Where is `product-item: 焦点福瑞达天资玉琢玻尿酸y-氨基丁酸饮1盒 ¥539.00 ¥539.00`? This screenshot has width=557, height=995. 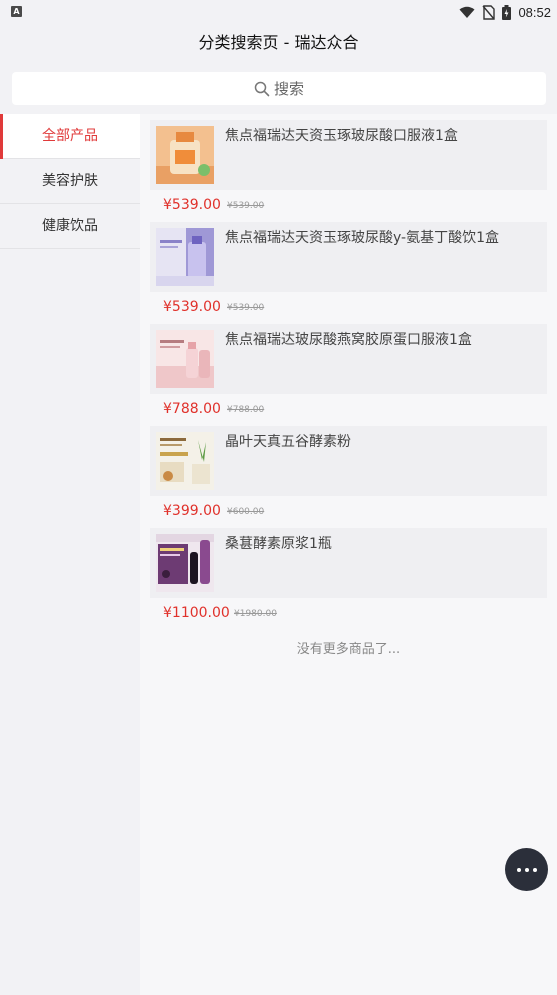 product-item: 焦点福瑞达天资玉琢玻尿酸y-氨基丁酸饮1盒 ¥539.00 ¥539.00 is located at coordinates (348, 273).